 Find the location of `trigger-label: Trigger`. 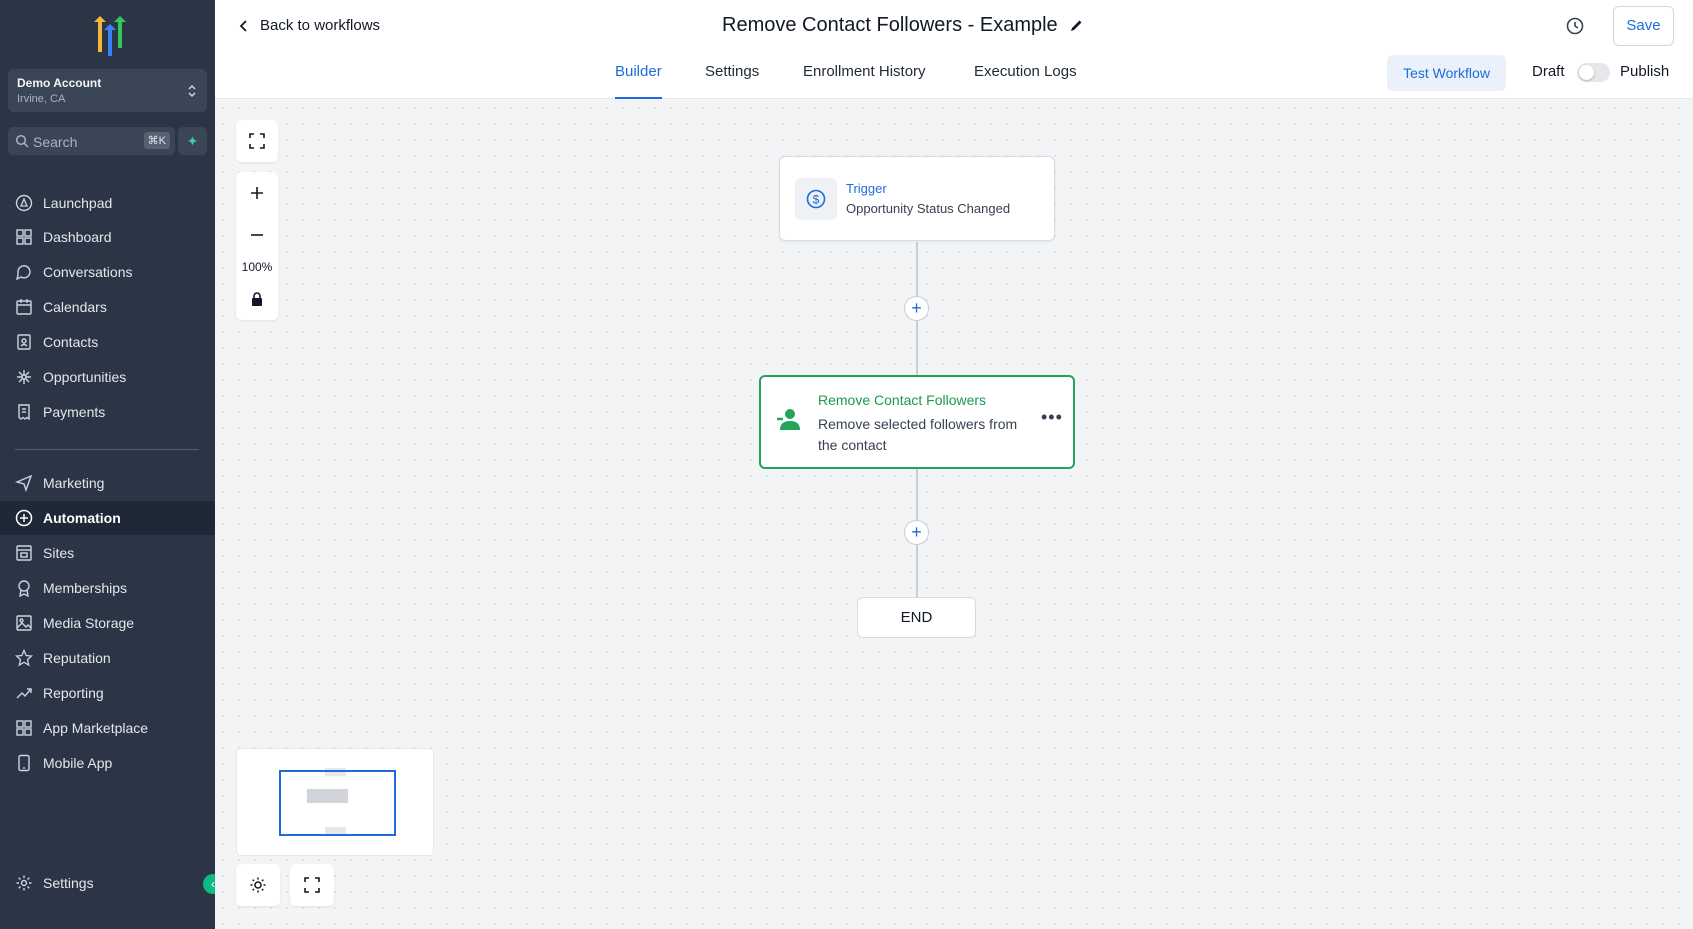

trigger-label: Trigger is located at coordinates (866, 188).